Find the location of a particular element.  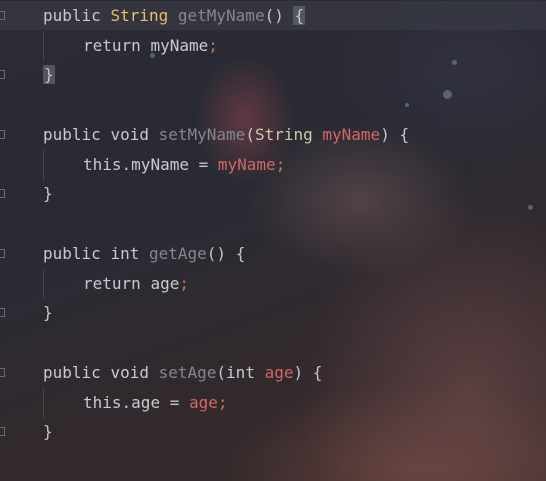

method-name: setMyName is located at coordinates (202, 134).